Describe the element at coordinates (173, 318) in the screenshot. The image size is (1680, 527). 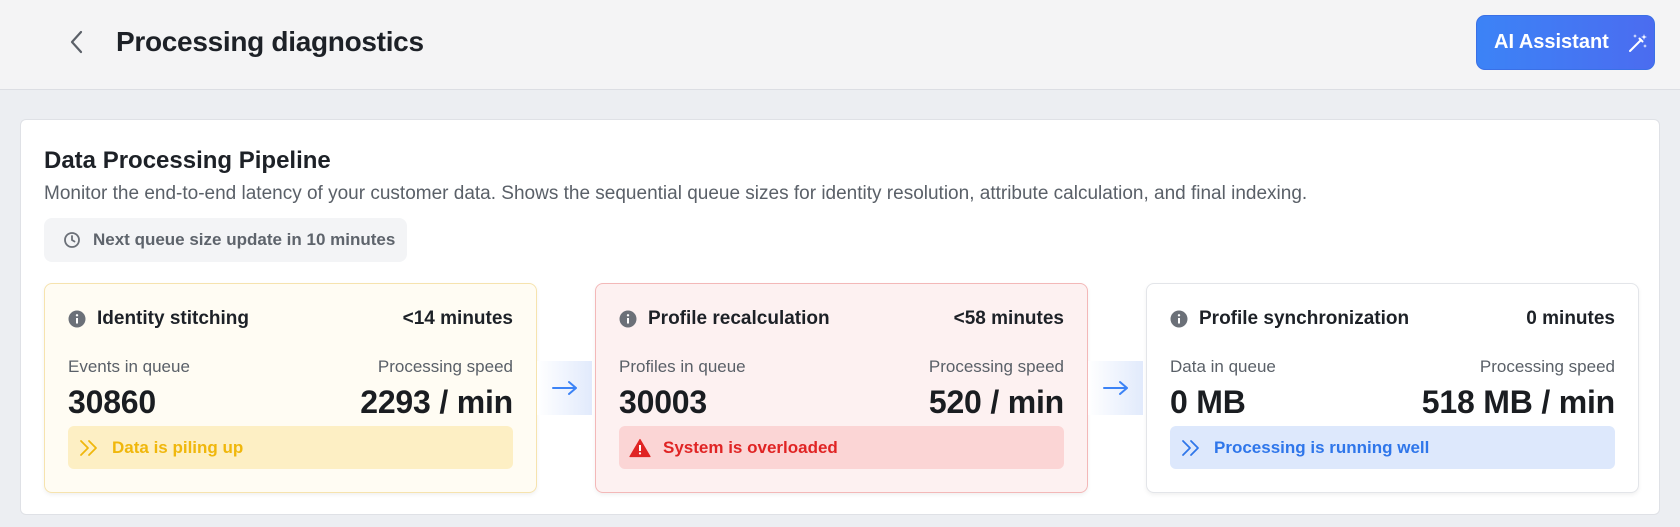
I see `stage-title: Identity stitching` at that location.